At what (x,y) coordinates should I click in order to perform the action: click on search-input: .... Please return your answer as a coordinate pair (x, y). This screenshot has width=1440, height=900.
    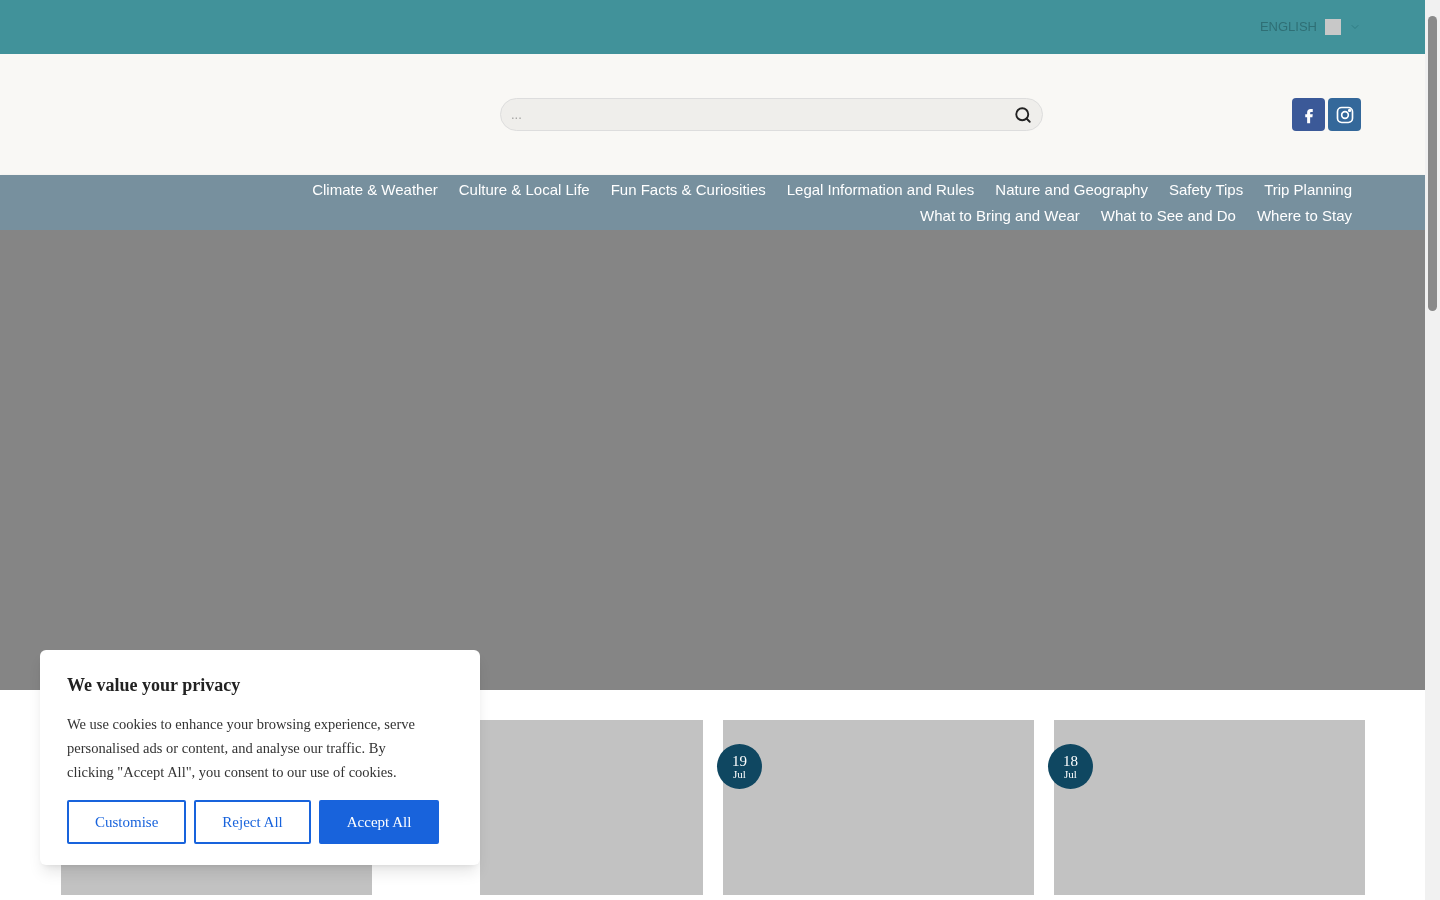
    Looking at the image, I should click on (762, 114).